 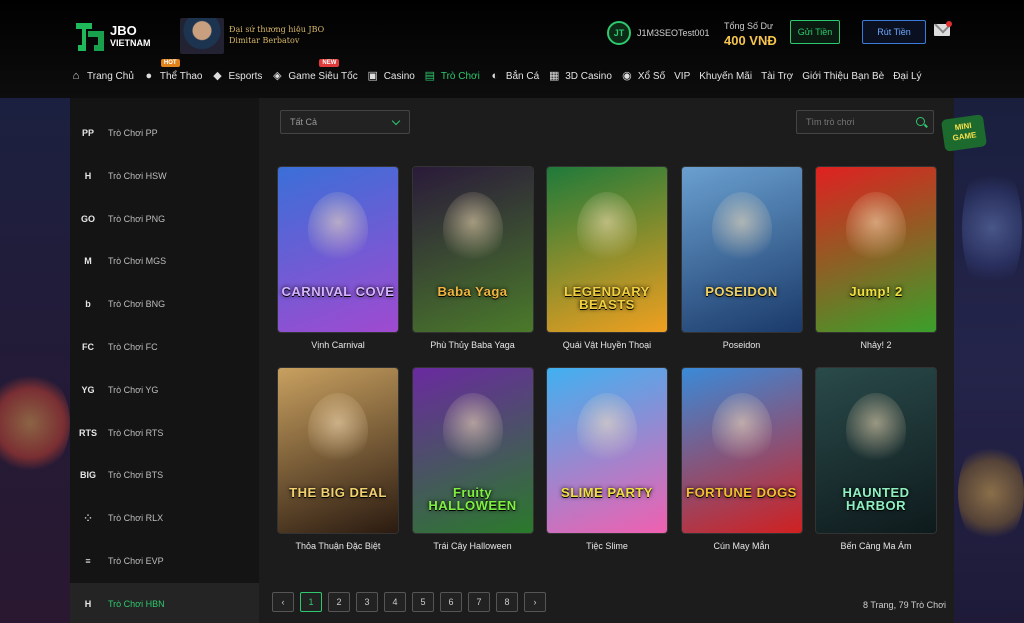 I want to click on nav-item-11: Tài Trợ, so click(x=777, y=76).